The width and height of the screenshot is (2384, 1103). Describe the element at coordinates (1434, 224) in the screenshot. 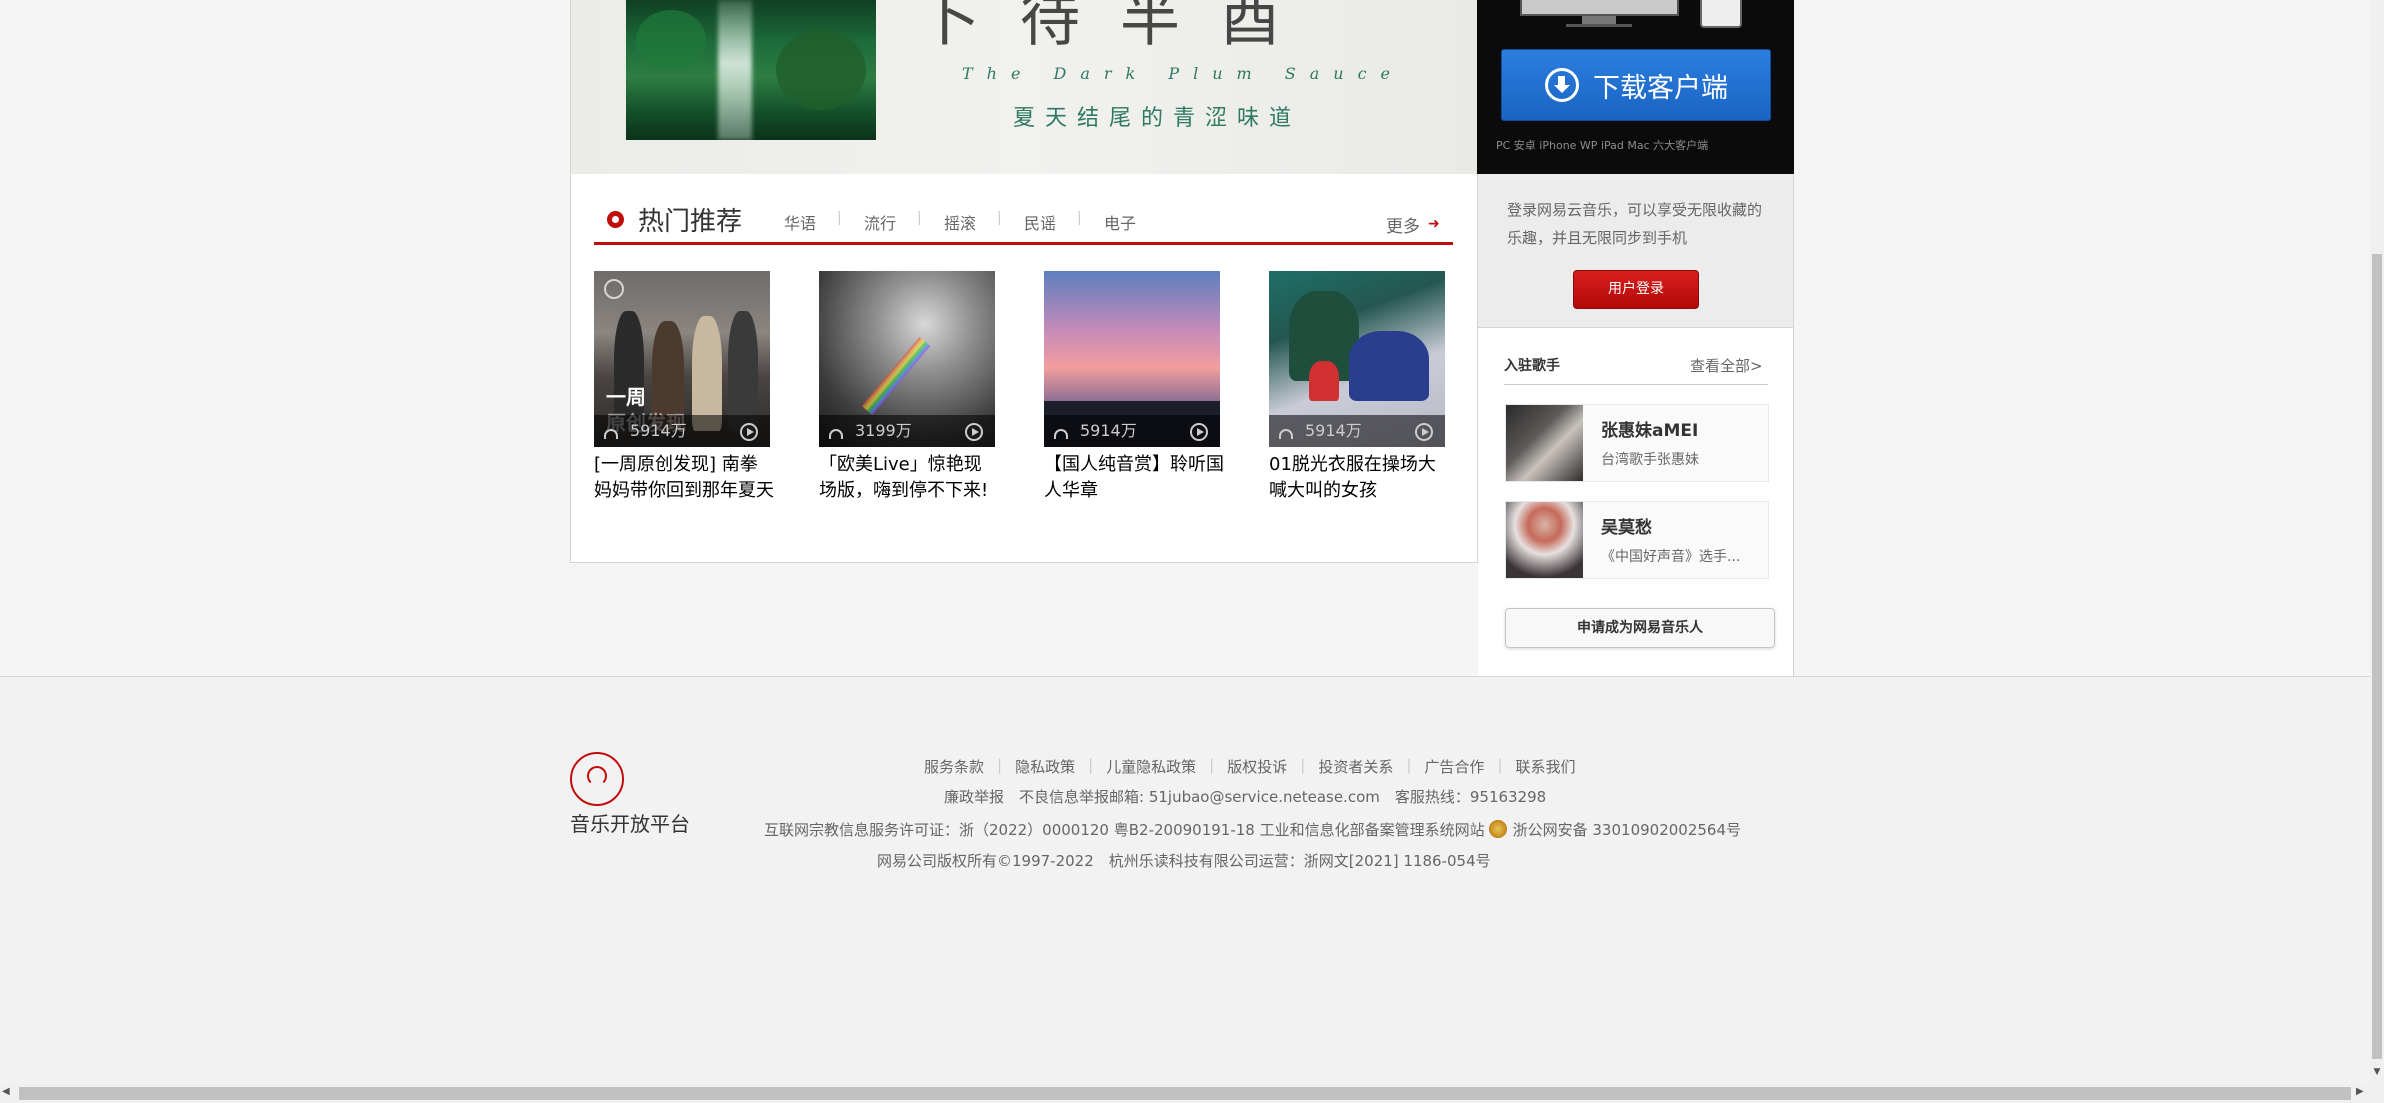

I see `arrow-right-icon: ➜` at that location.